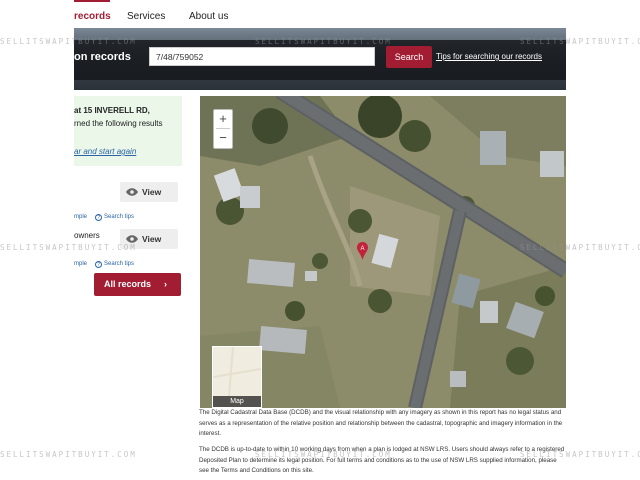 The image size is (640, 480). What do you see at coordinates (80, 264) in the screenshot?
I see `sample-link-2: mple` at bounding box center [80, 264].